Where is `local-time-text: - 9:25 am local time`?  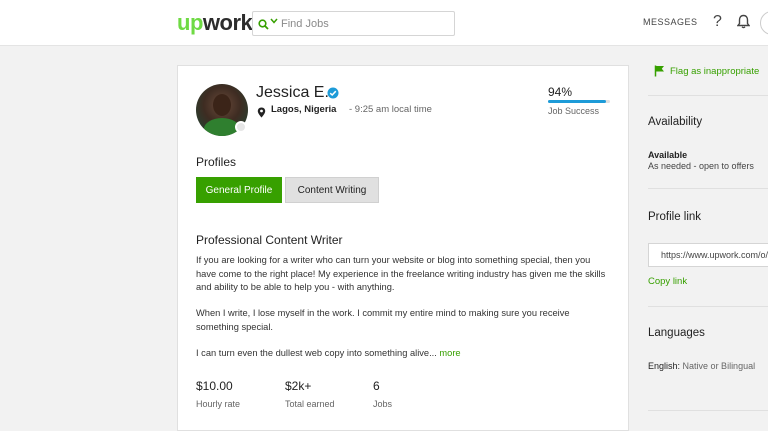
local-time-text: - 9:25 am local time is located at coordinates (390, 109).